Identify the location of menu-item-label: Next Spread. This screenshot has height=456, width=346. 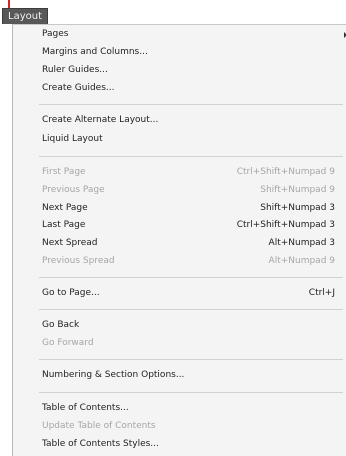
(70, 243).